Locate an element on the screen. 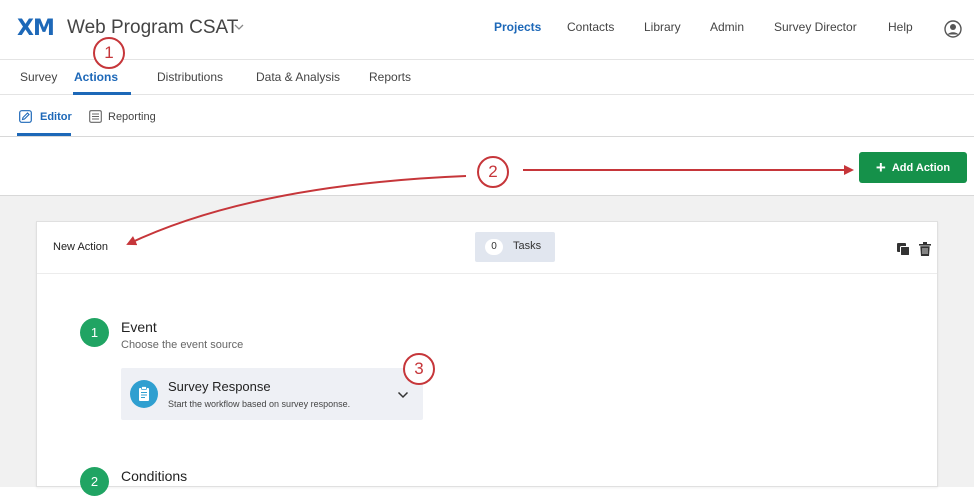  project-title: Web Program CSAT is located at coordinates (152, 28).